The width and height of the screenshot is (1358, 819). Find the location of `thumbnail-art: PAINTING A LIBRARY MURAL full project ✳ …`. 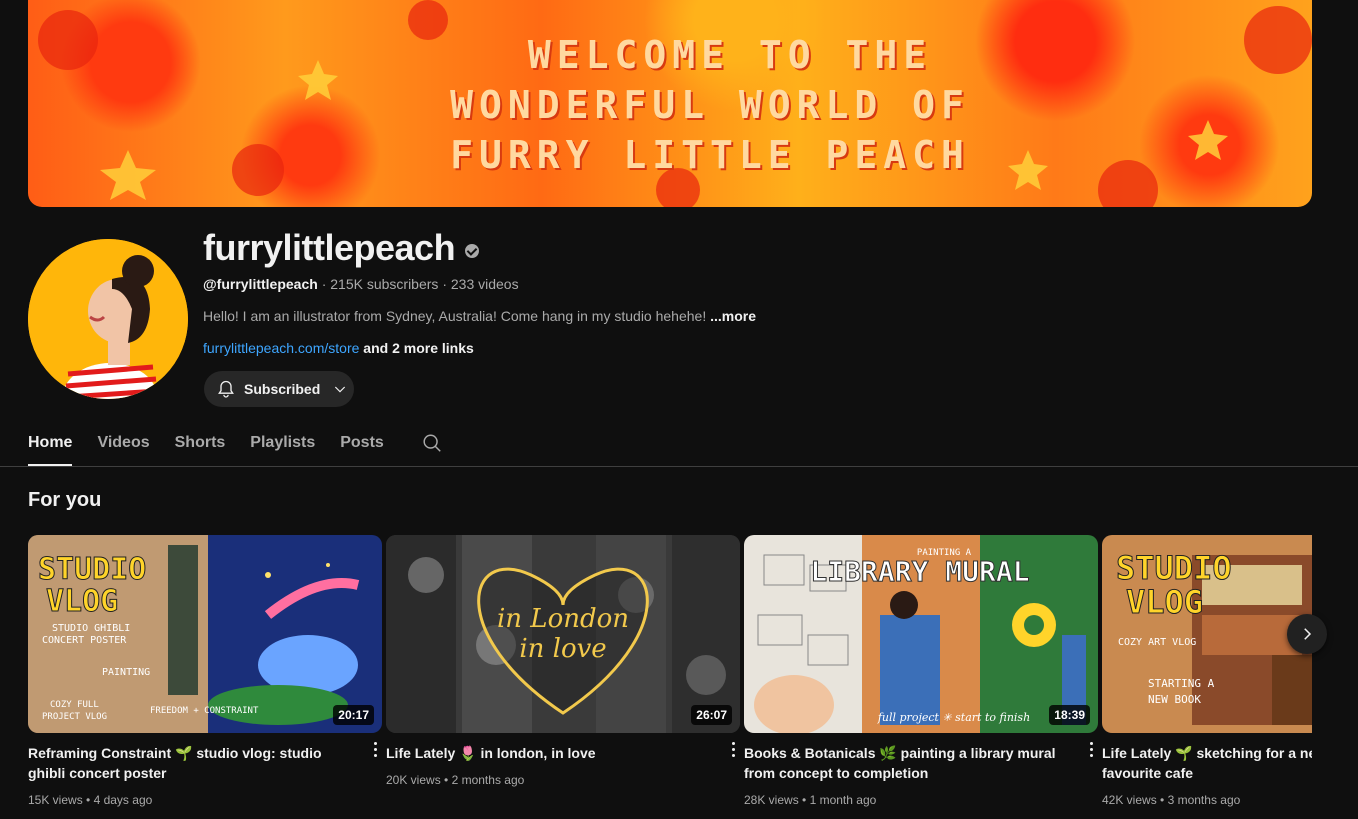

thumbnail-art: PAINTING A LIBRARY MURAL full project ✳ … is located at coordinates (921, 634).